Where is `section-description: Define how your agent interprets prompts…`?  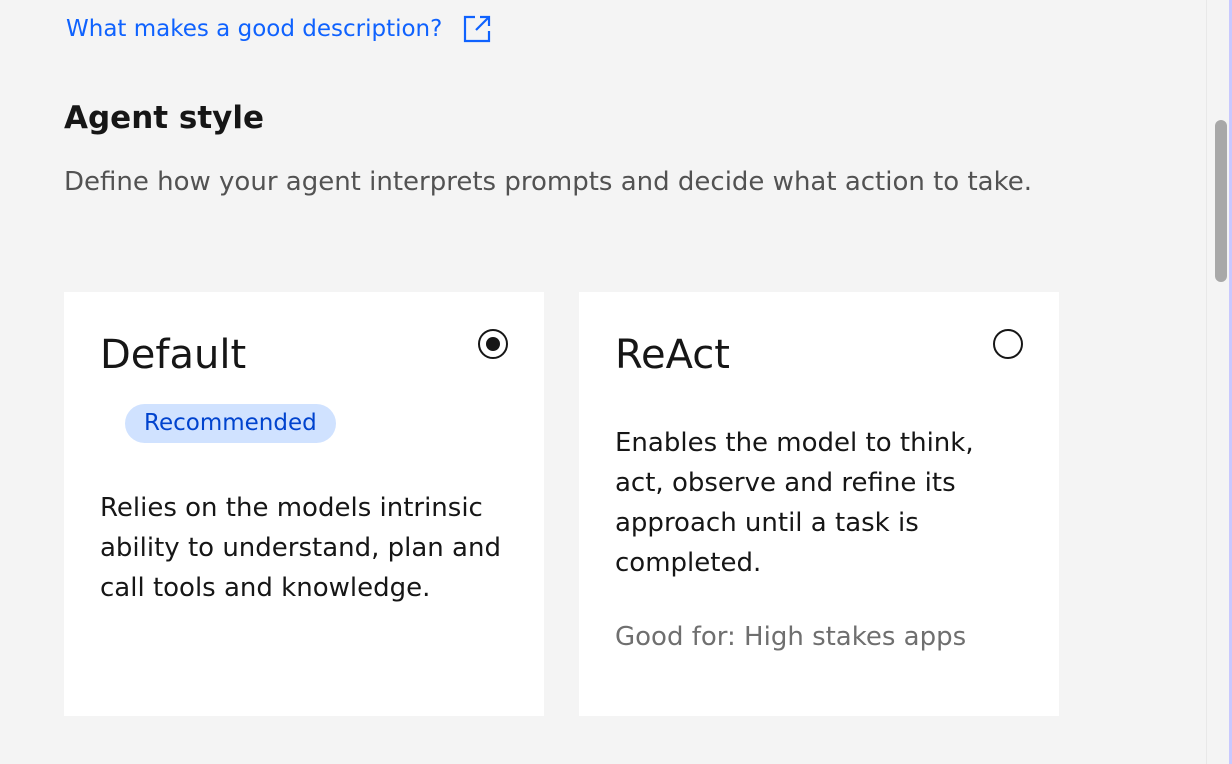 section-description: Define how your agent interprets prompts… is located at coordinates (548, 182).